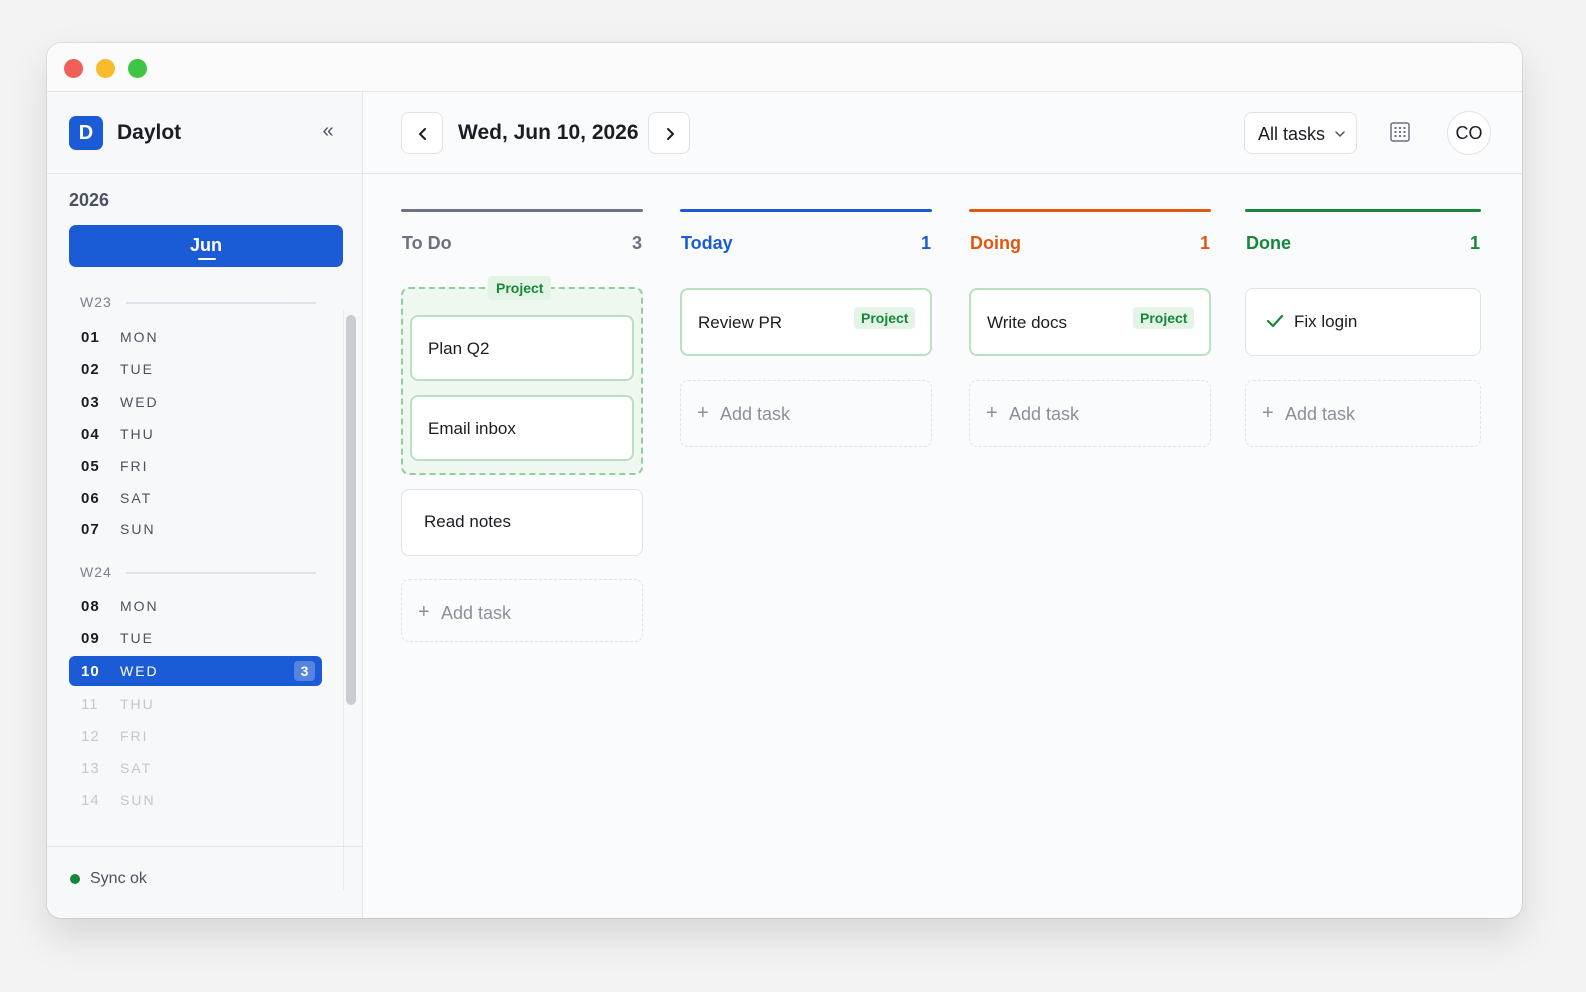  I want to click on day-number: 13, so click(90, 768).